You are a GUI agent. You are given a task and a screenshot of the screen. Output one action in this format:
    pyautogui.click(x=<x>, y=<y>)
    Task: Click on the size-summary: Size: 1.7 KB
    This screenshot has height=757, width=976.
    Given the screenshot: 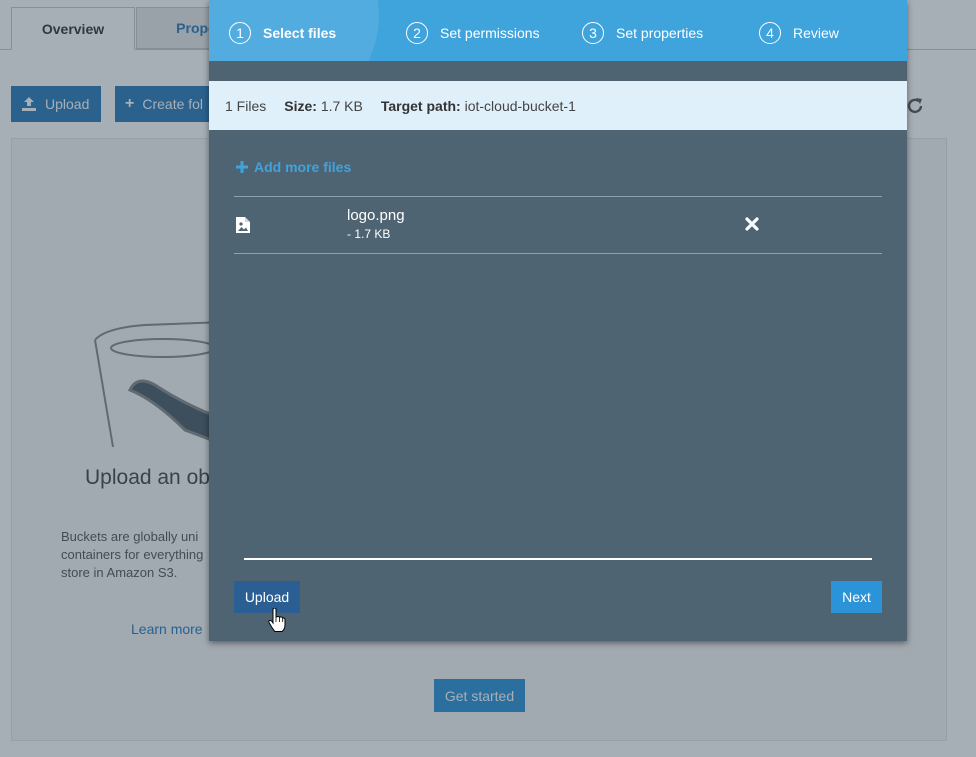 What is the action you would take?
    pyautogui.click(x=323, y=106)
    